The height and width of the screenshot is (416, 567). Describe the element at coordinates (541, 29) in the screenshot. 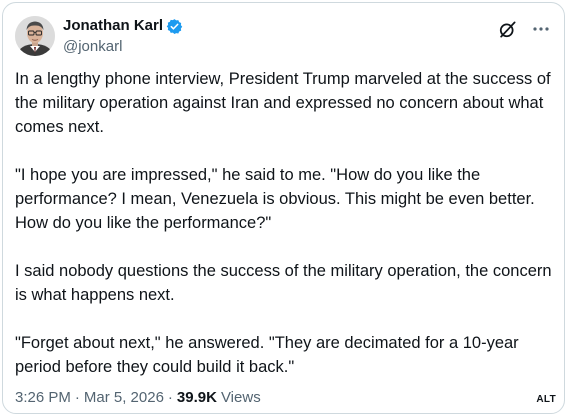

I see `more-icon` at that location.